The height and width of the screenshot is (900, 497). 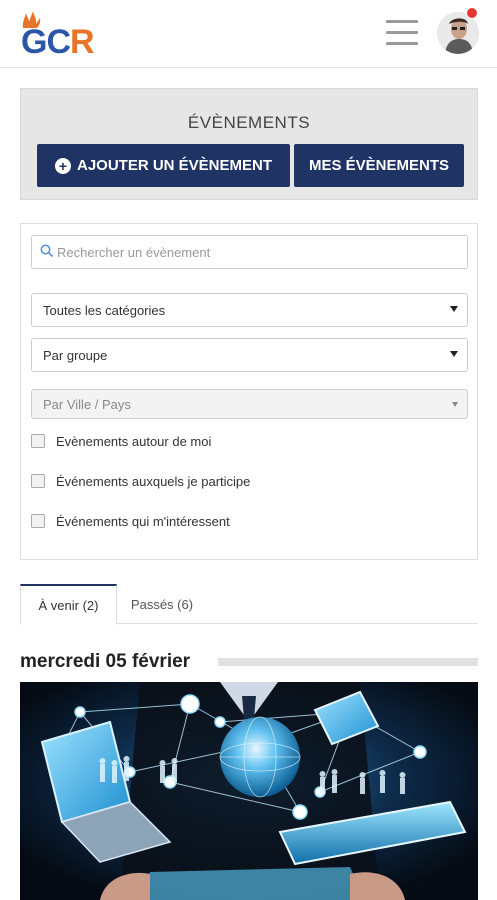 I want to click on add-event-label: AJOUTER UN ÉVÈNEMENT, so click(x=174, y=165).